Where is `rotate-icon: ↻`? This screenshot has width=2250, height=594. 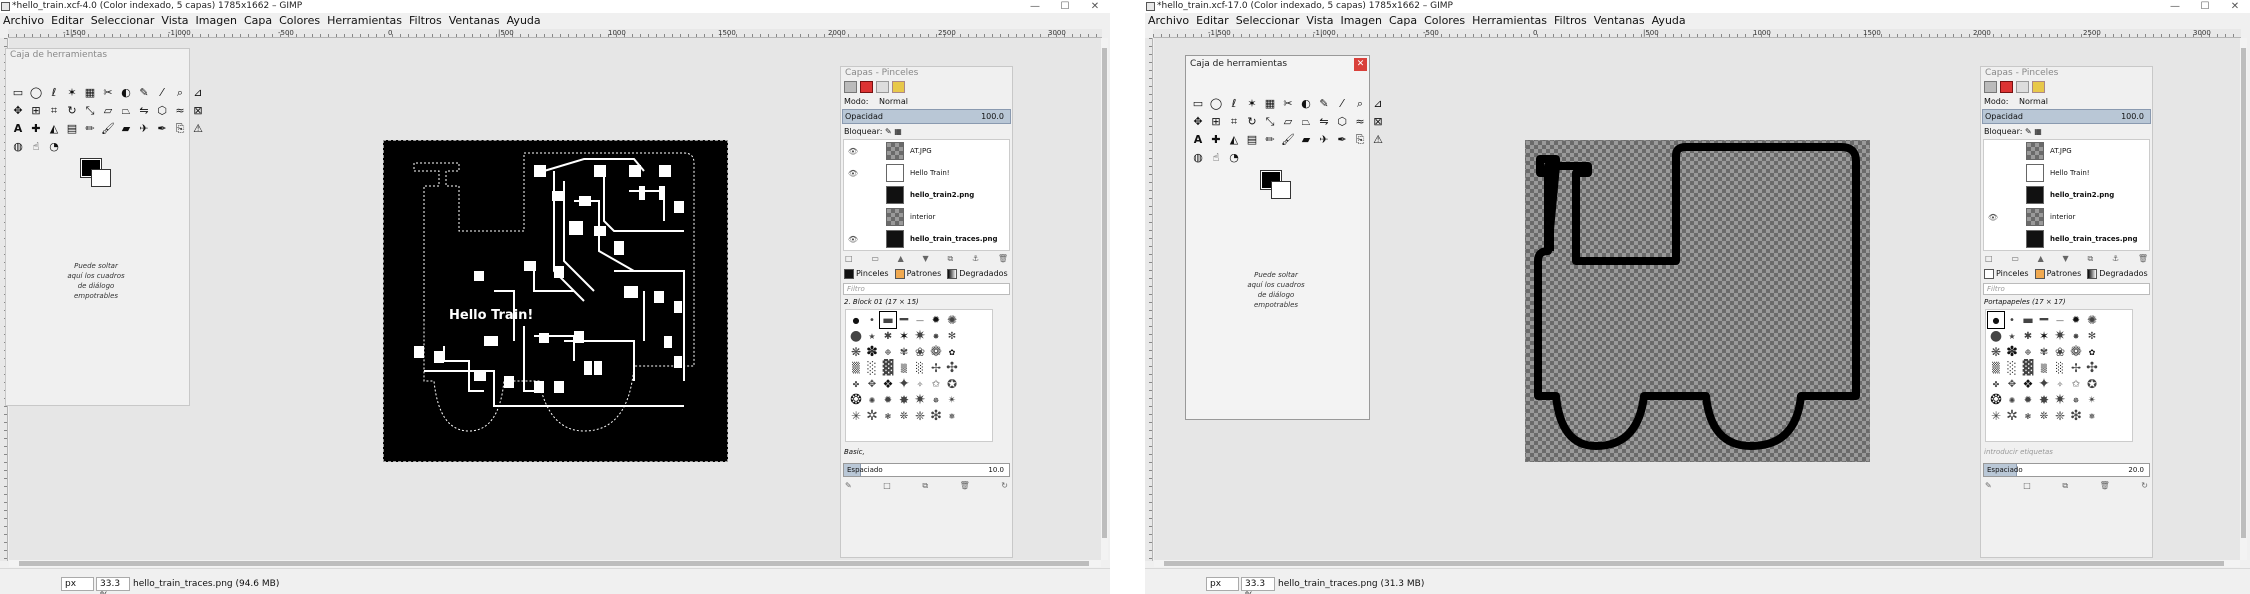
rotate-icon: ↻ is located at coordinates (72, 110).